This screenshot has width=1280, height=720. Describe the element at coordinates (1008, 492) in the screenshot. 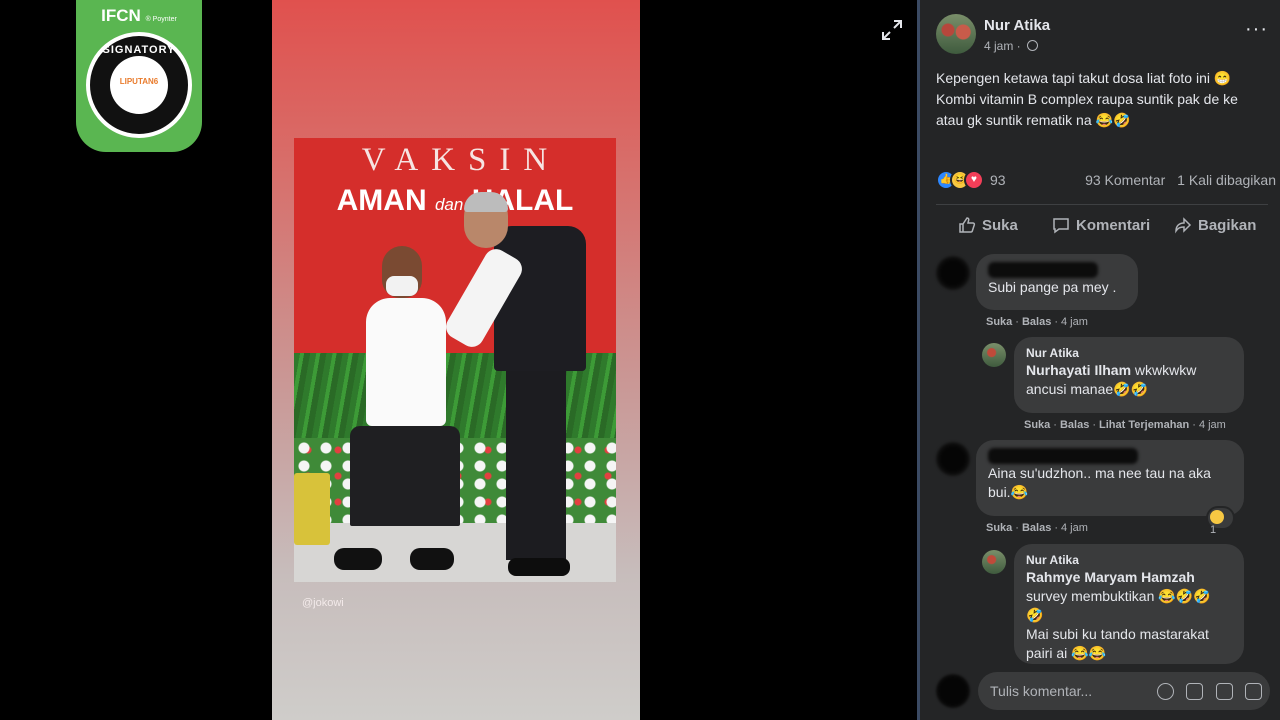

I see `comment-text-line2: bui.😂` at that location.